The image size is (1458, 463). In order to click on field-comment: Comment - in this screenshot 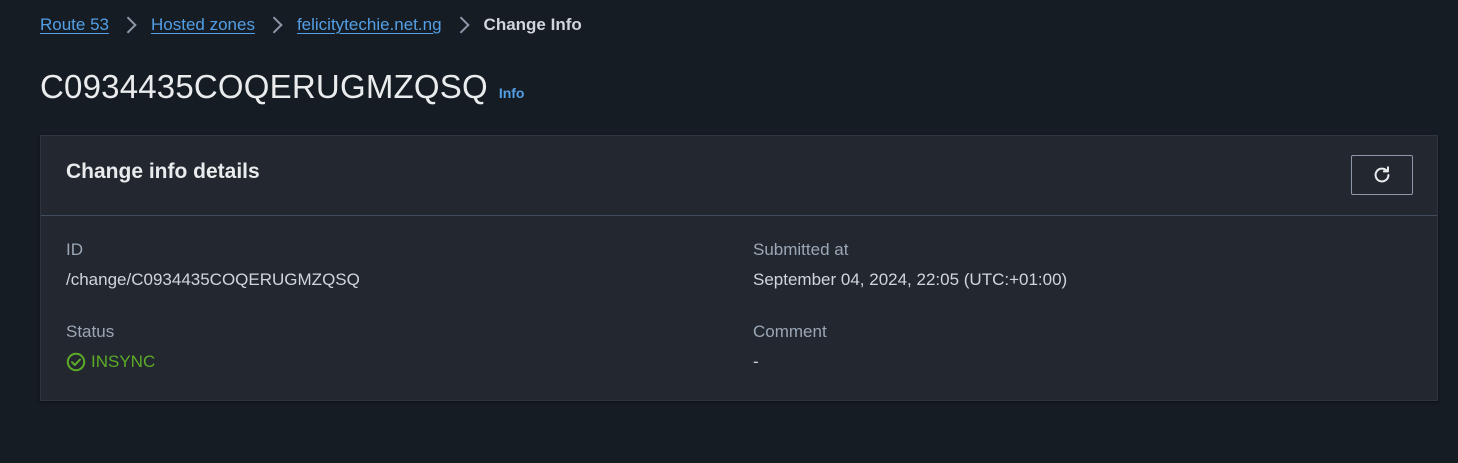, I will do `click(790, 347)`.